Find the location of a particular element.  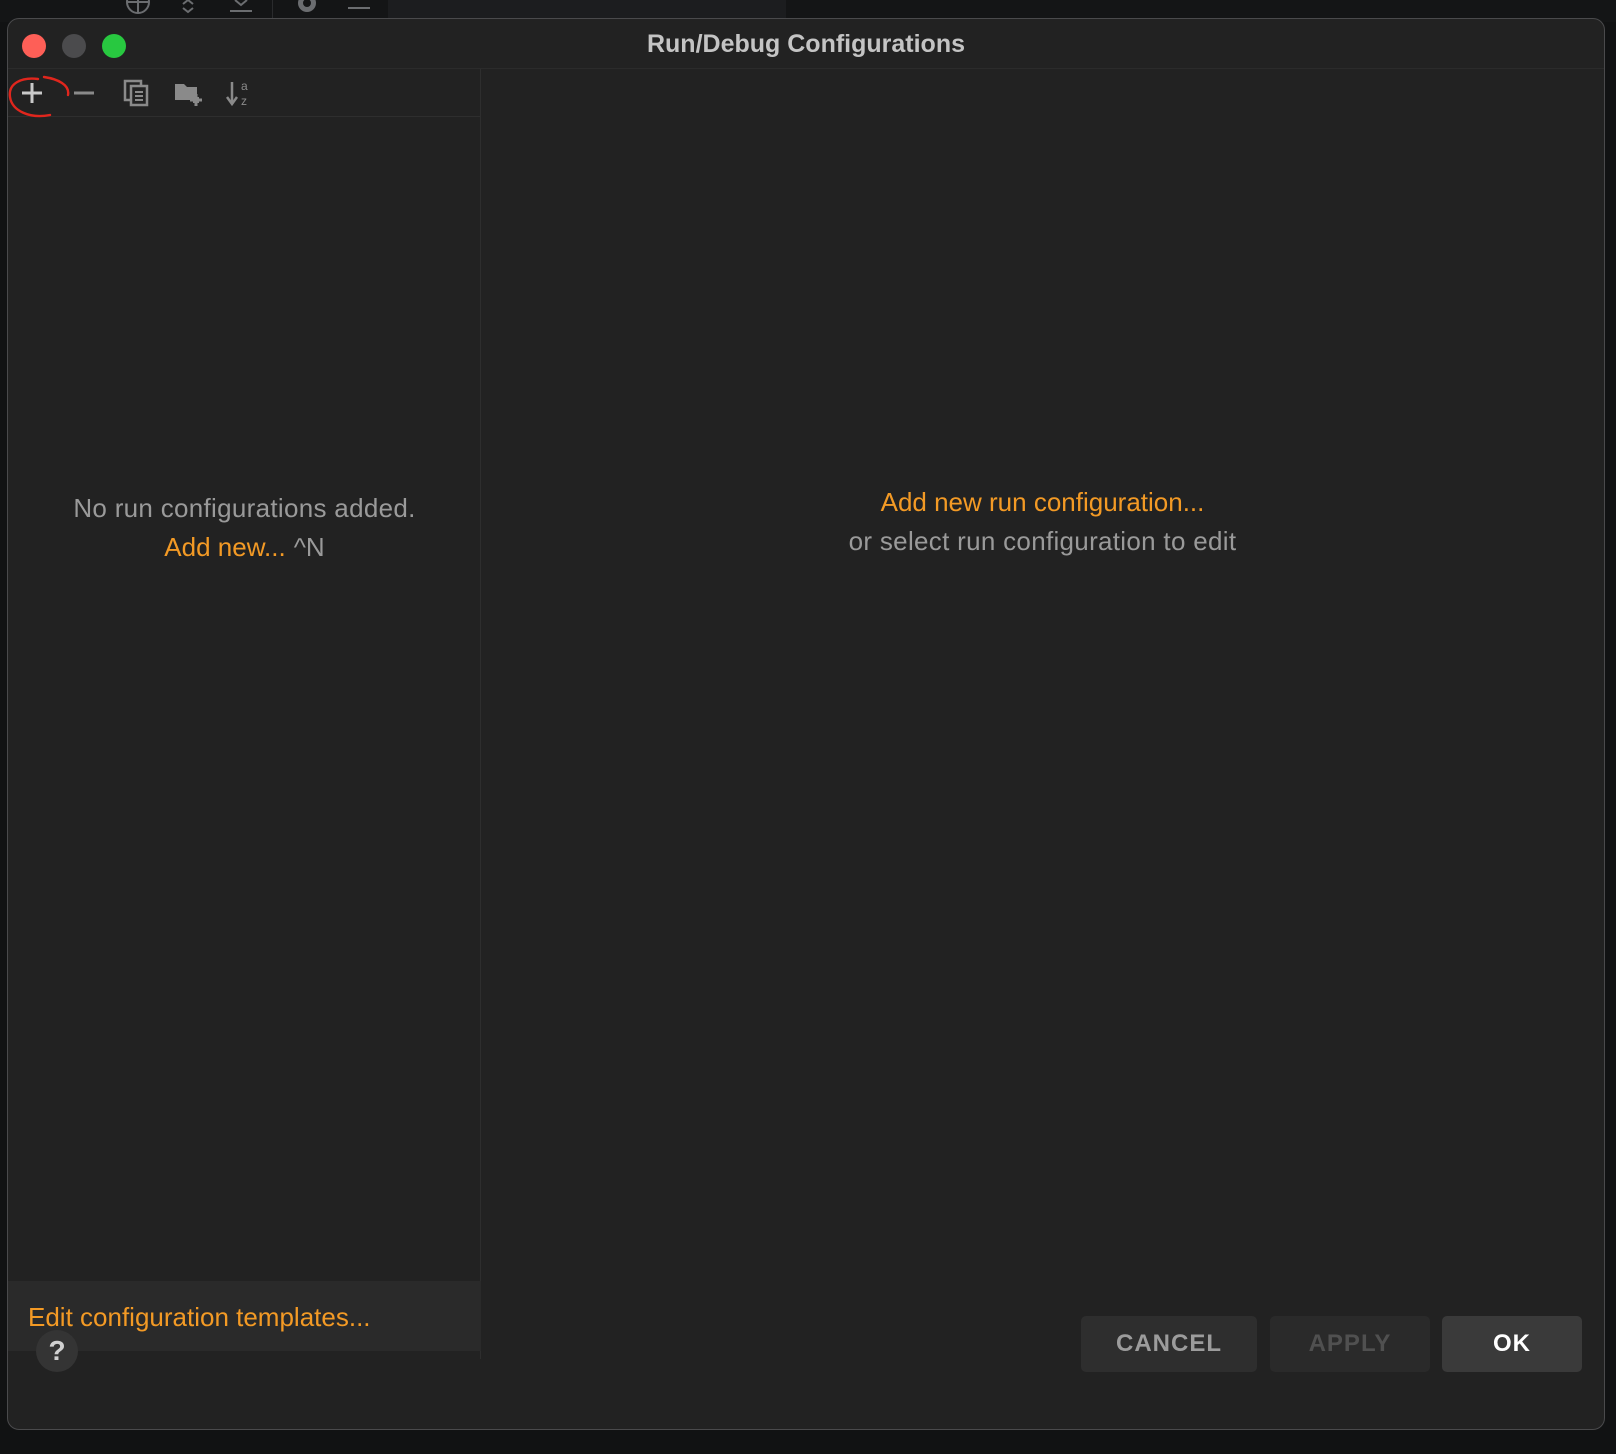

sort-alpha-icon: az is located at coordinates (240, 93).